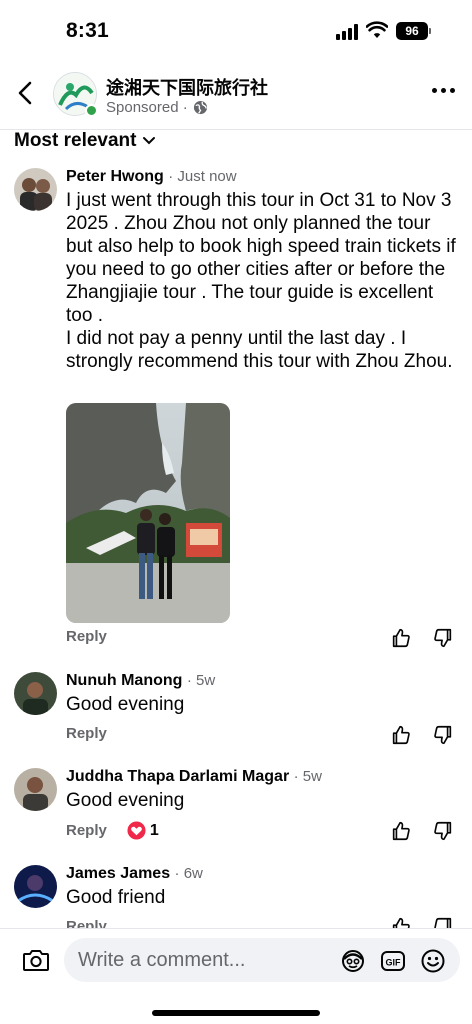 This screenshot has width=472, height=1024. Describe the element at coordinates (112, 830) in the screenshot. I see `comment-actions: Reply 1` at that location.